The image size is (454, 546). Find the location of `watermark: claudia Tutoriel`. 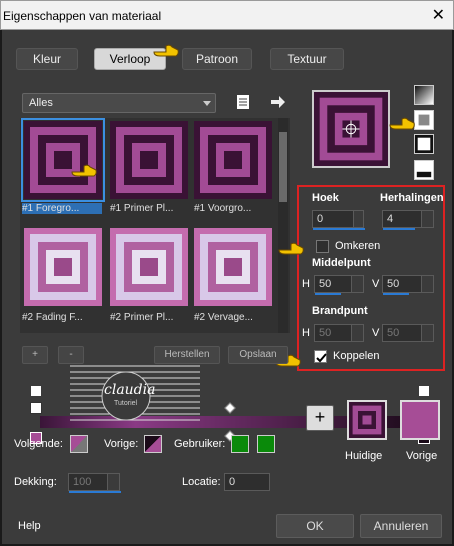

watermark: claudia Tutoriel is located at coordinates (135, 396).